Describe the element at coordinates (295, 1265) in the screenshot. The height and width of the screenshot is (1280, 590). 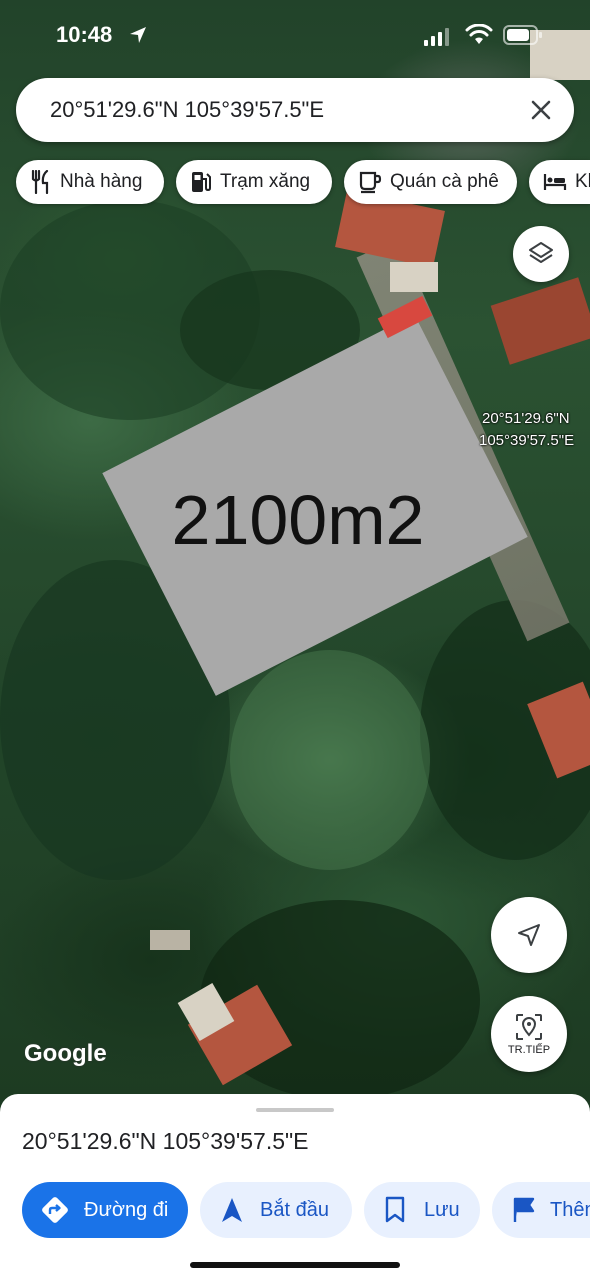
I see `home-indicator` at that location.